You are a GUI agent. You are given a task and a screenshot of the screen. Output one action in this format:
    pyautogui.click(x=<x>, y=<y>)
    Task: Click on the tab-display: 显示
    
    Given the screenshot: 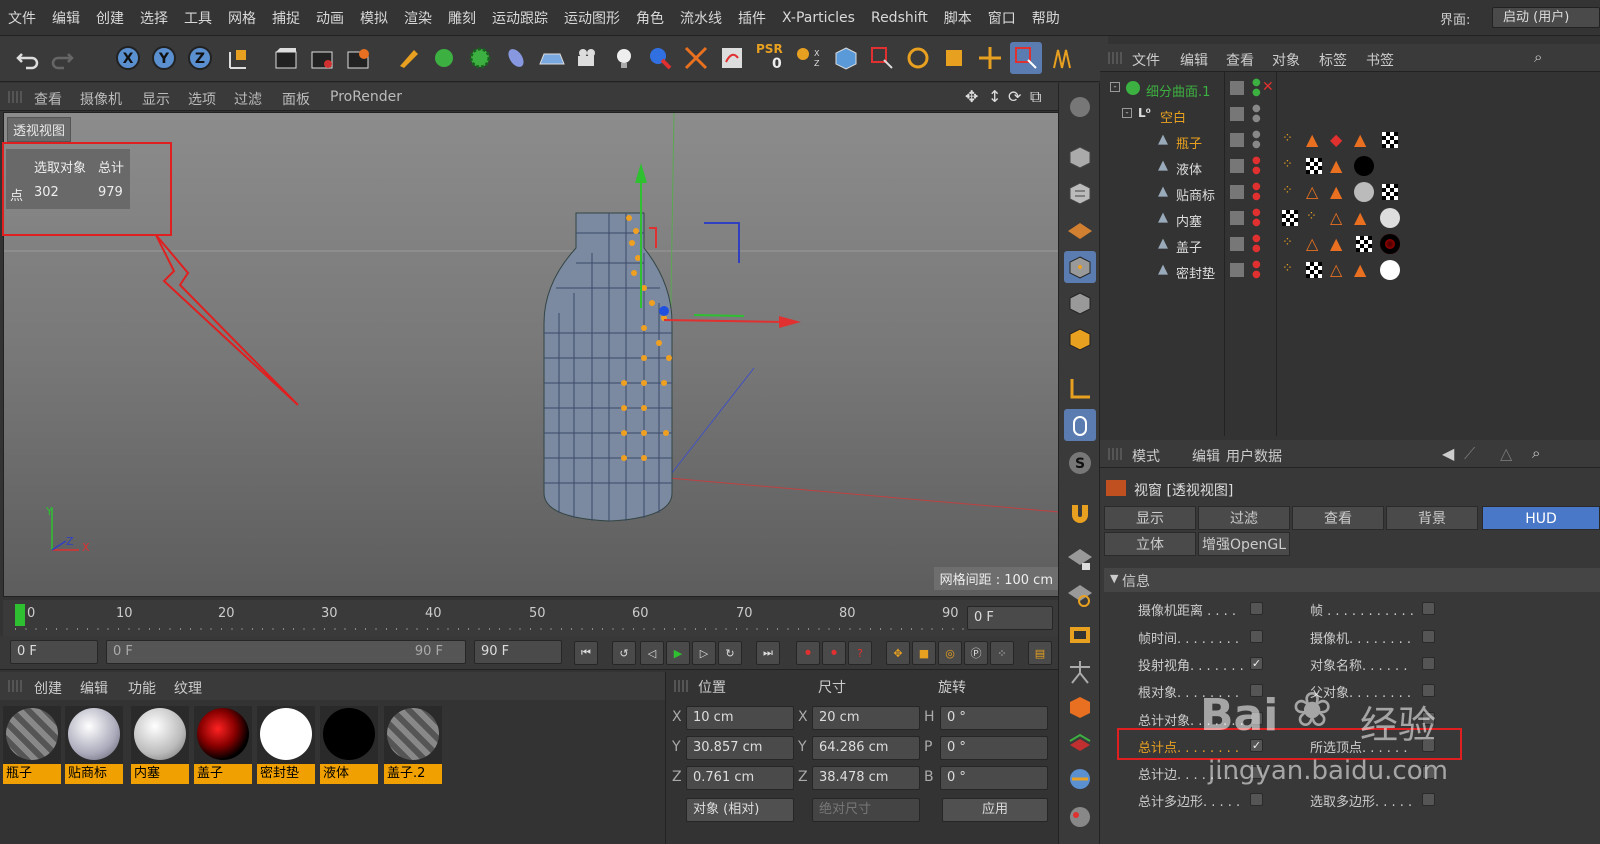 What is the action you would take?
    pyautogui.click(x=1150, y=518)
    